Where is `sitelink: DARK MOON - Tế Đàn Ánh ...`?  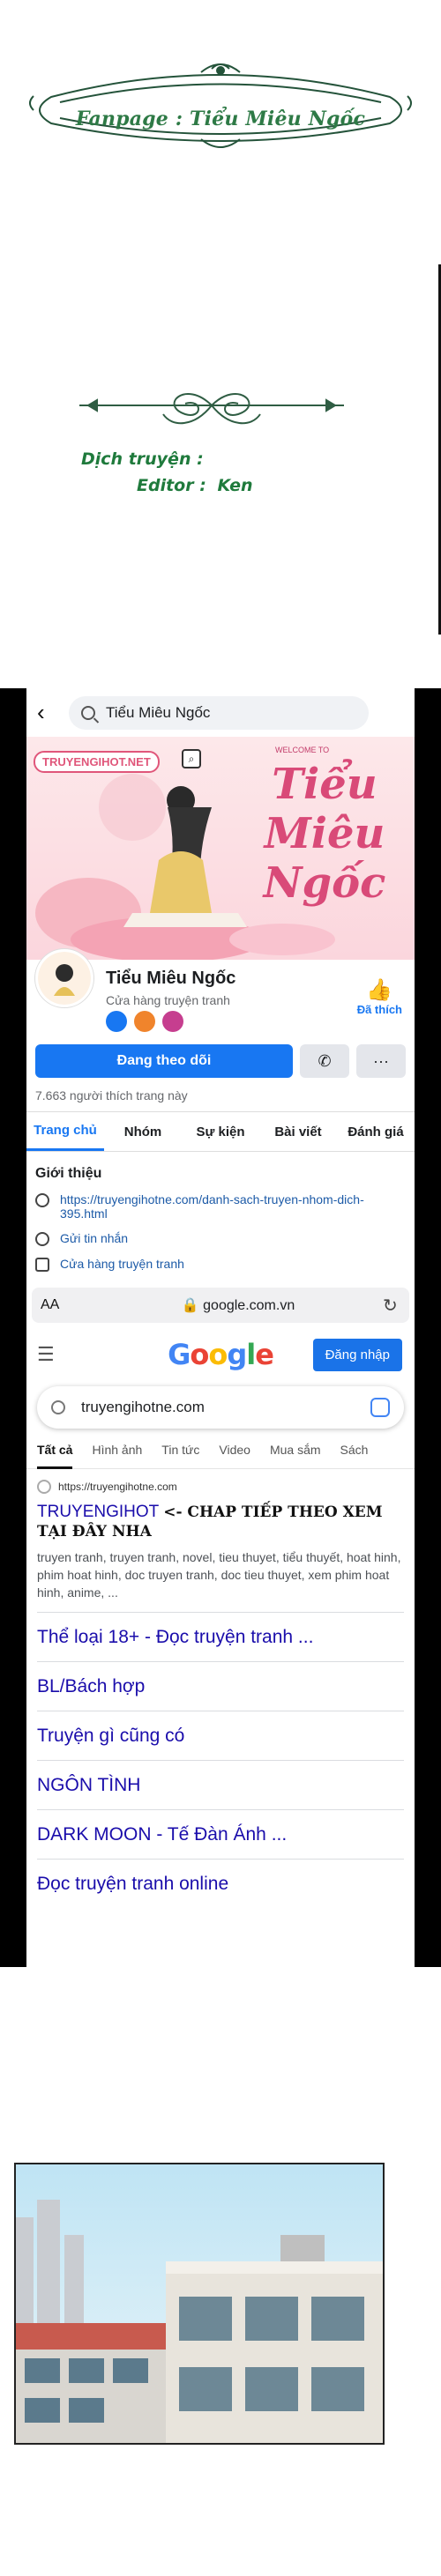 sitelink: DARK MOON - Tế Đàn Ánh ... is located at coordinates (220, 1834).